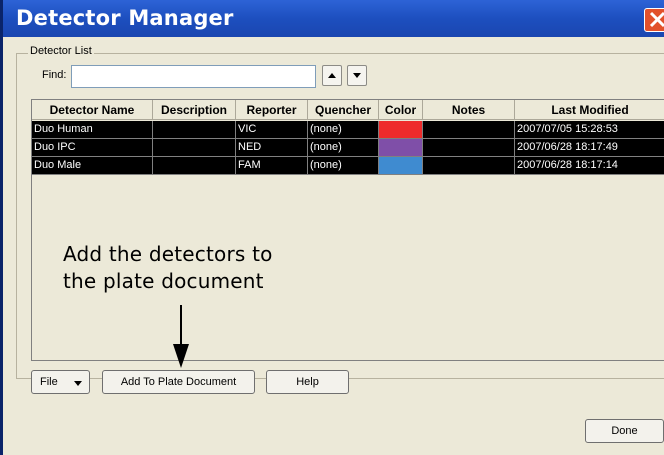  Describe the element at coordinates (92, 130) in the screenshot. I see `cell-detector-name: Duo Human` at that location.